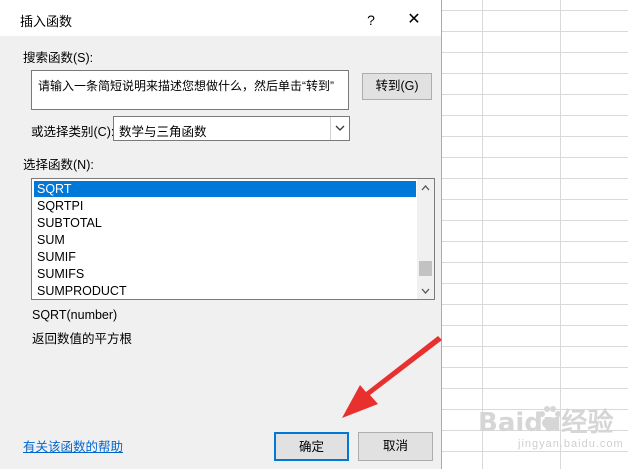 Image resolution: width=628 pixels, height=469 pixels. Describe the element at coordinates (73, 132) in the screenshot. I see `category-label: 或选择类别(C):` at that location.